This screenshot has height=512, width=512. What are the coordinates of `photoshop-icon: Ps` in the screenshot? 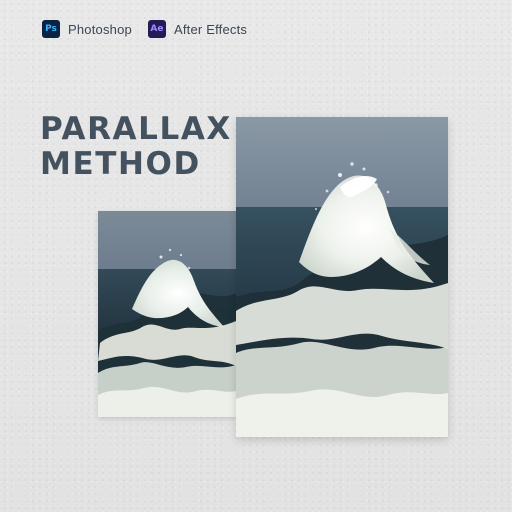 It's located at (51, 29).